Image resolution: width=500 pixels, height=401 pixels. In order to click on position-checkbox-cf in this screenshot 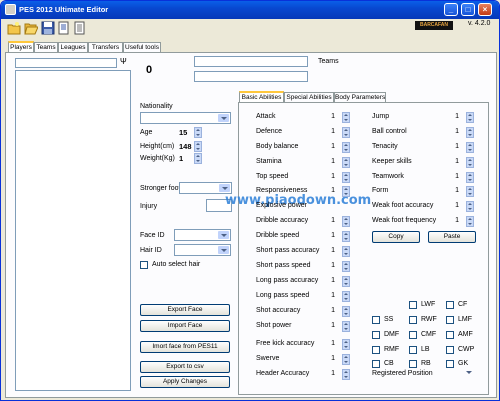, I will do `click(450, 305)`.